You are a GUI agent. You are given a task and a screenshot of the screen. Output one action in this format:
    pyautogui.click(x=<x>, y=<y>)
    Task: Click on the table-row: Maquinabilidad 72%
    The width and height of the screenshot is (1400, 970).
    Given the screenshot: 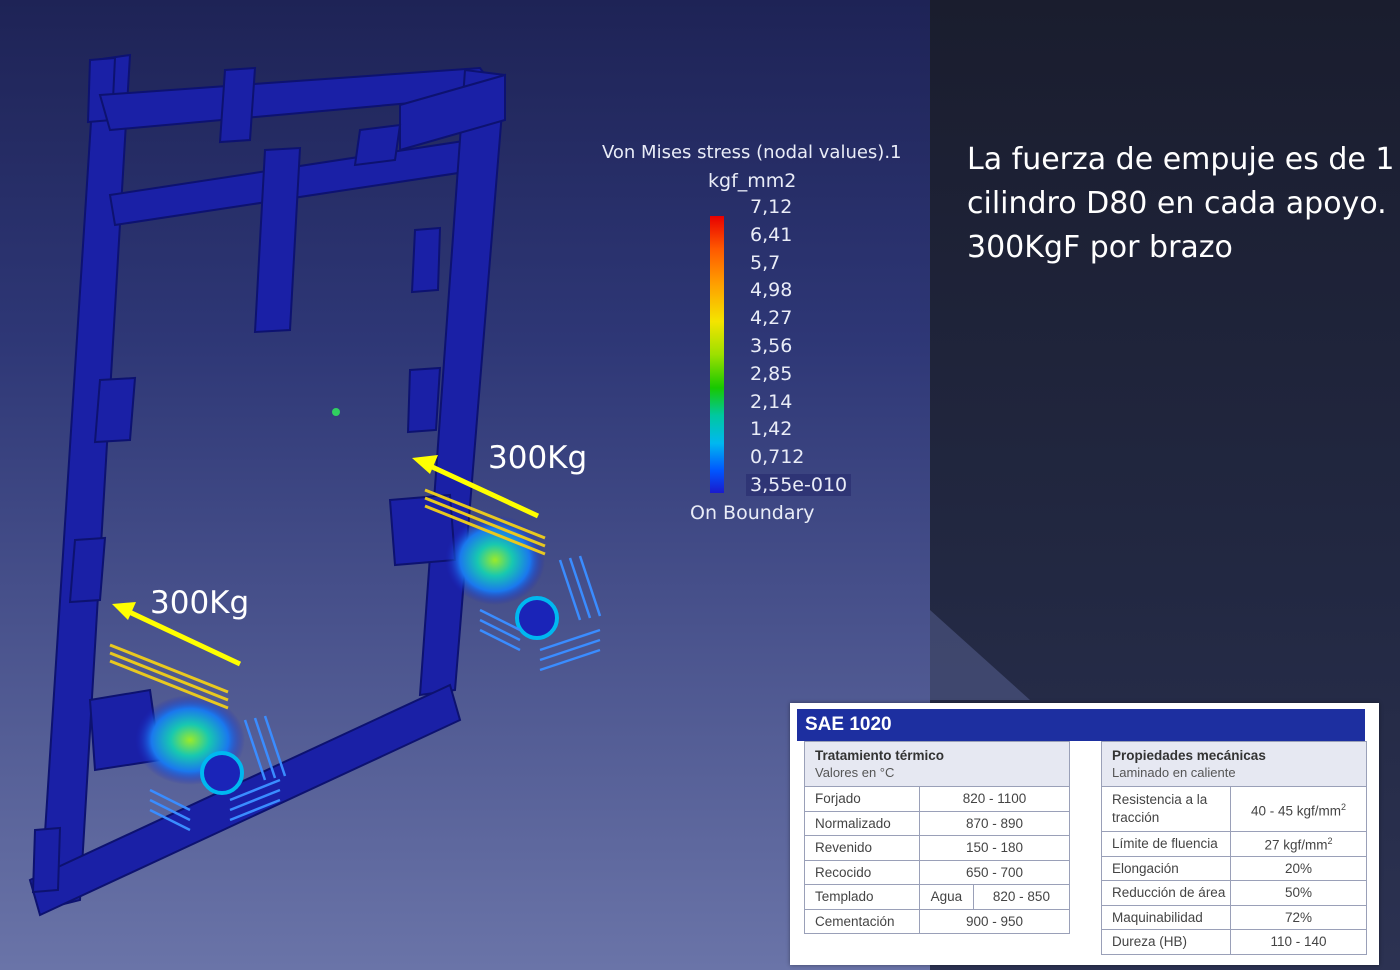 What is the action you would take?
    pyautogui.click(x=1234, y=917)
    